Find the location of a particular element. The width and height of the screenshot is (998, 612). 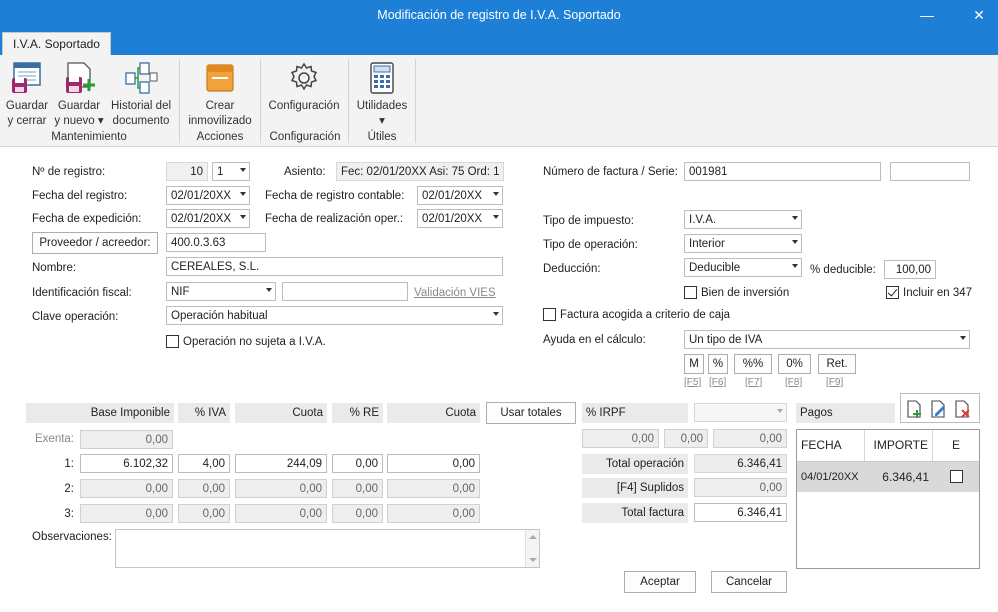

num-registro-sub-value: 1 is located at coordinates (220, 172).